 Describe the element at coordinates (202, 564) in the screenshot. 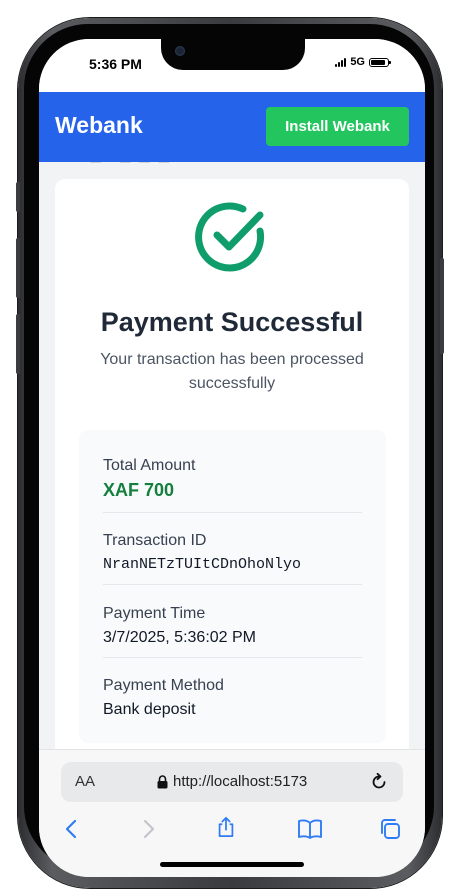

I see `transaction-id-value: NranNETzTUItCDnOhoNlyo` at that location.